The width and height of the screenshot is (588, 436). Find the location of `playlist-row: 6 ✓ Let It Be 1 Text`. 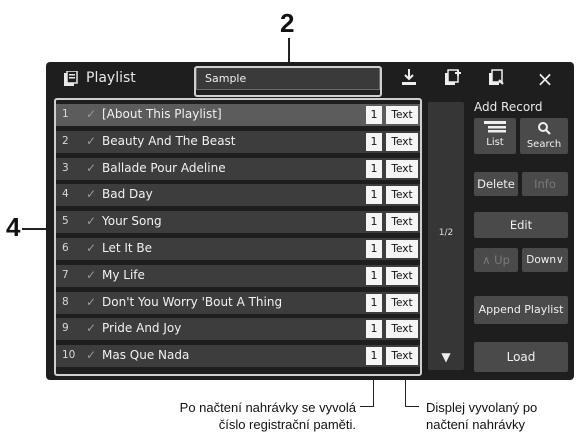

playlist-row: 6 ✓ Let It Be 1 Text is located at coordinates (238, 249).